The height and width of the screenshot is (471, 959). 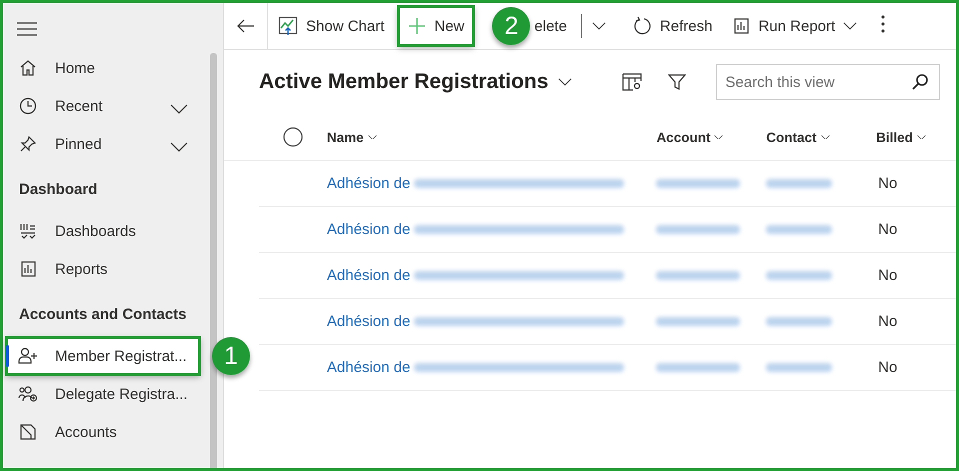 I want to click on column-header: Contact, so click(x=798, y=137).